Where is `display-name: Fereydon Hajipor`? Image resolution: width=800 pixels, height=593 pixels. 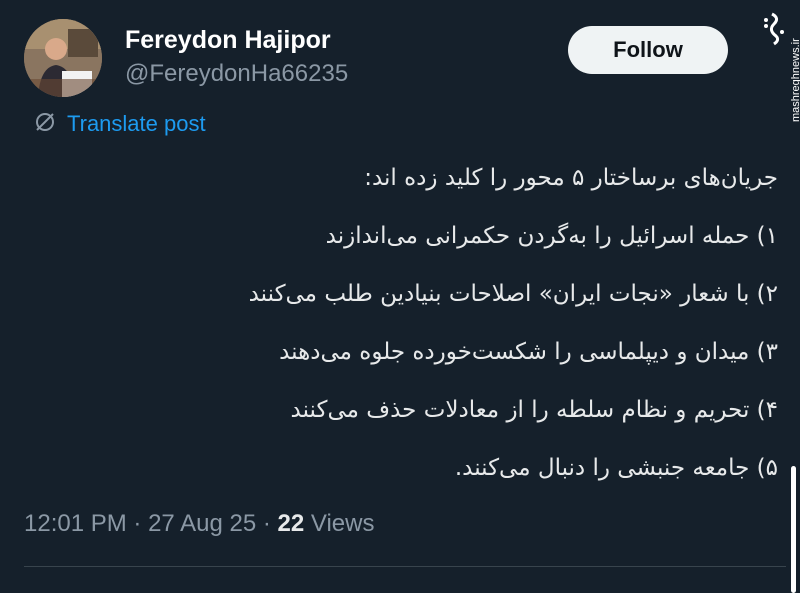
display-name: Fereydon Hajipor is located at coordinates (228, 40).